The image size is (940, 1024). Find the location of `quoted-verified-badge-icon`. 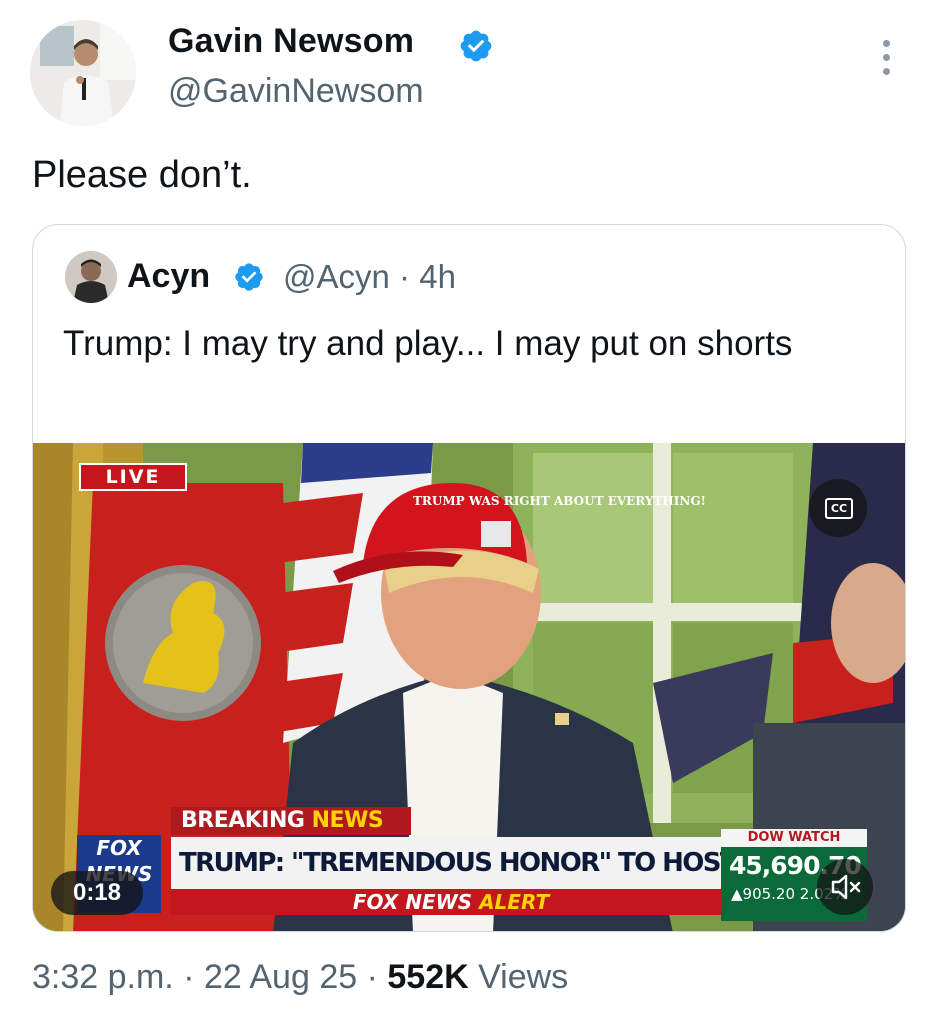

quoted-verified-badge-icon is located at coordinates (249, 277).